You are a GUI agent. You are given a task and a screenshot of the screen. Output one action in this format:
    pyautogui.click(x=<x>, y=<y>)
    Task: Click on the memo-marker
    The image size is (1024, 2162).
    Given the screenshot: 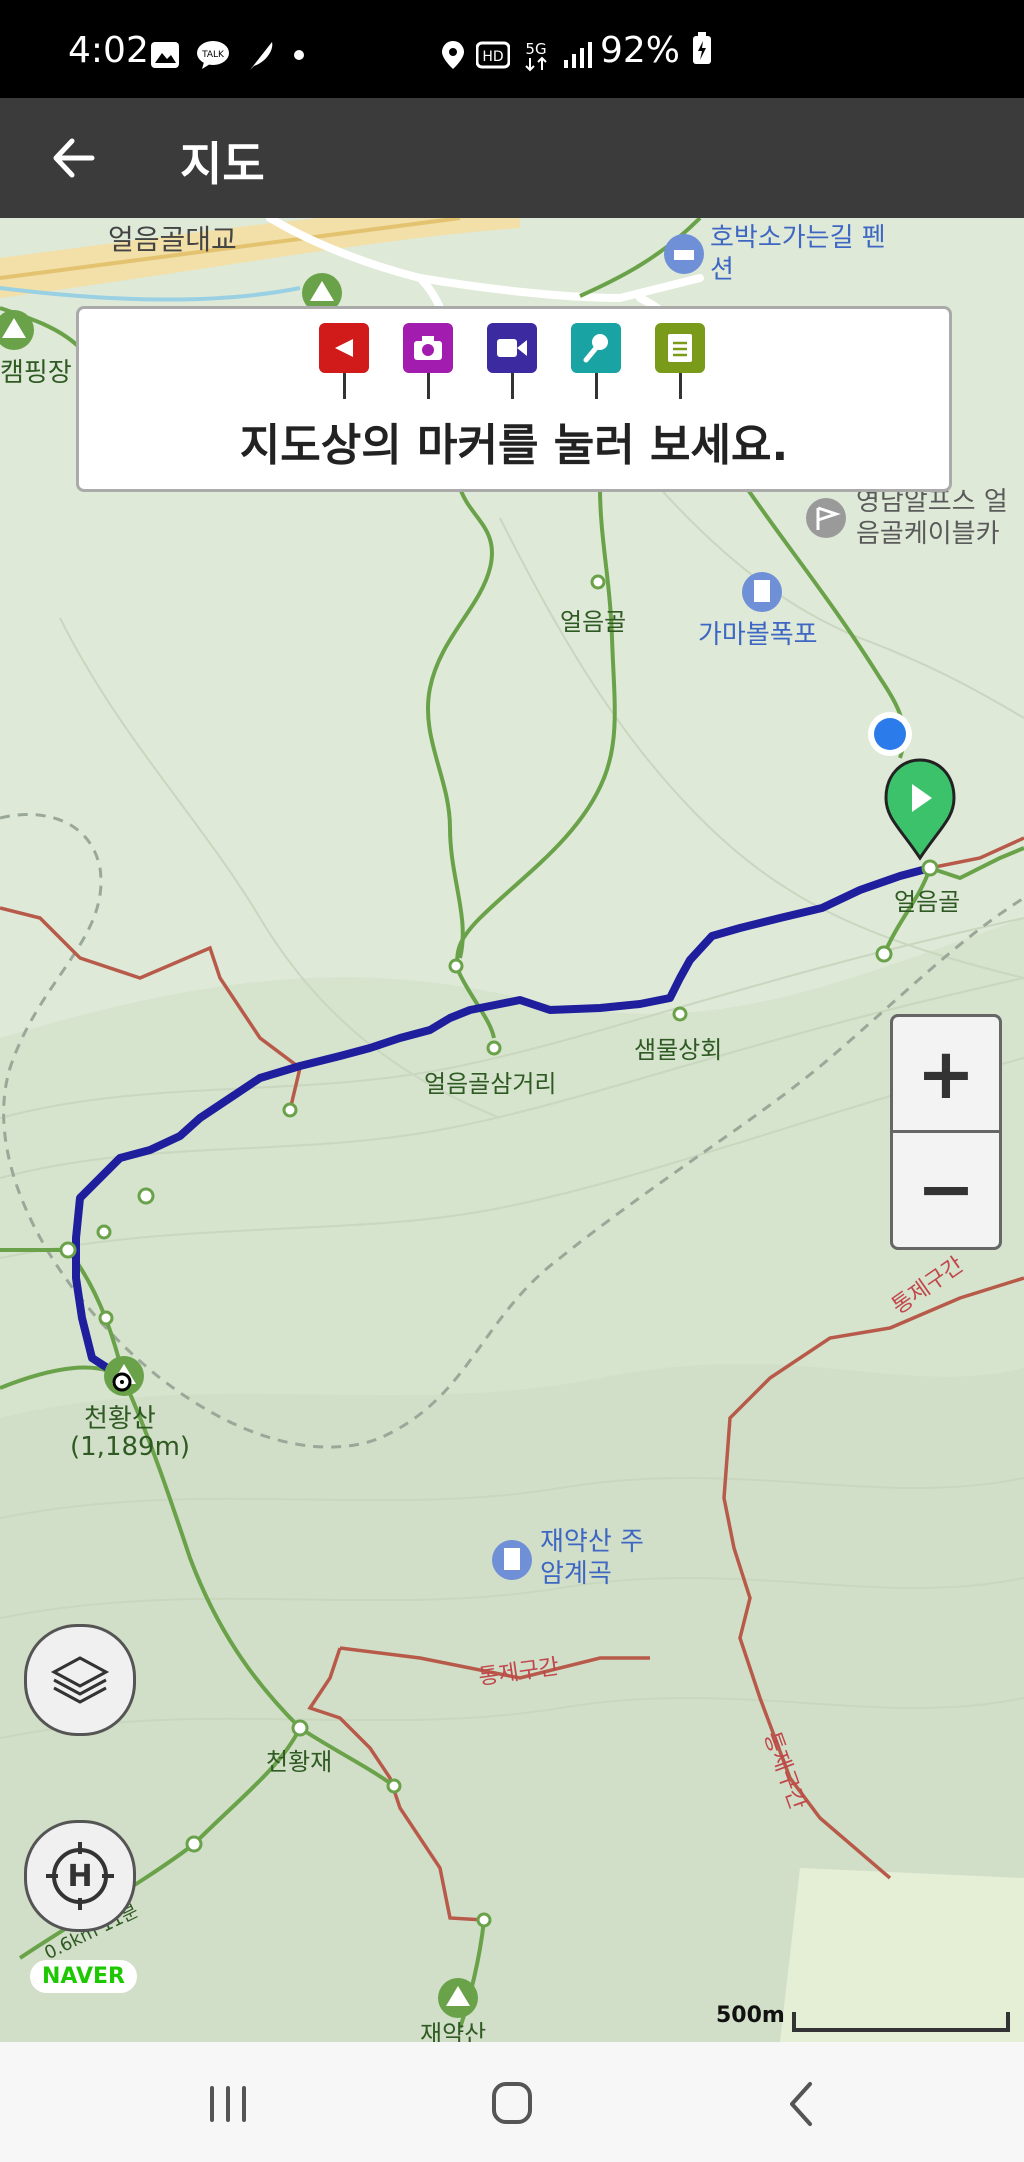 What is the action you would take?
    pyautogui.click(x=680, y=361)
    